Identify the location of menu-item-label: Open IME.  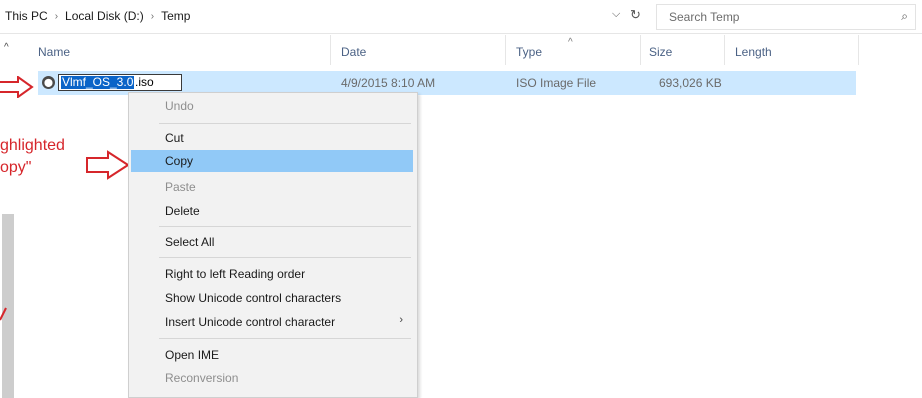
(192, 355).